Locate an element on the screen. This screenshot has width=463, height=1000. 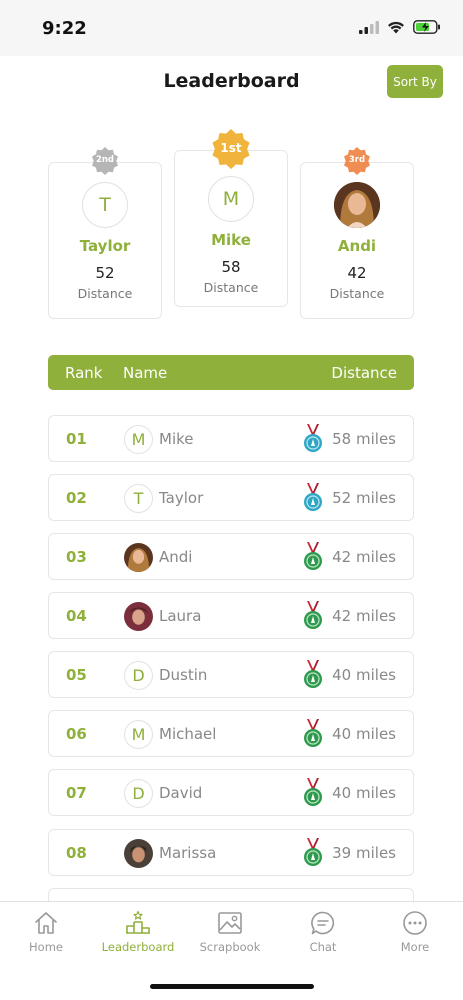
badge-label: 3rd is located at coordinates (357, 160).